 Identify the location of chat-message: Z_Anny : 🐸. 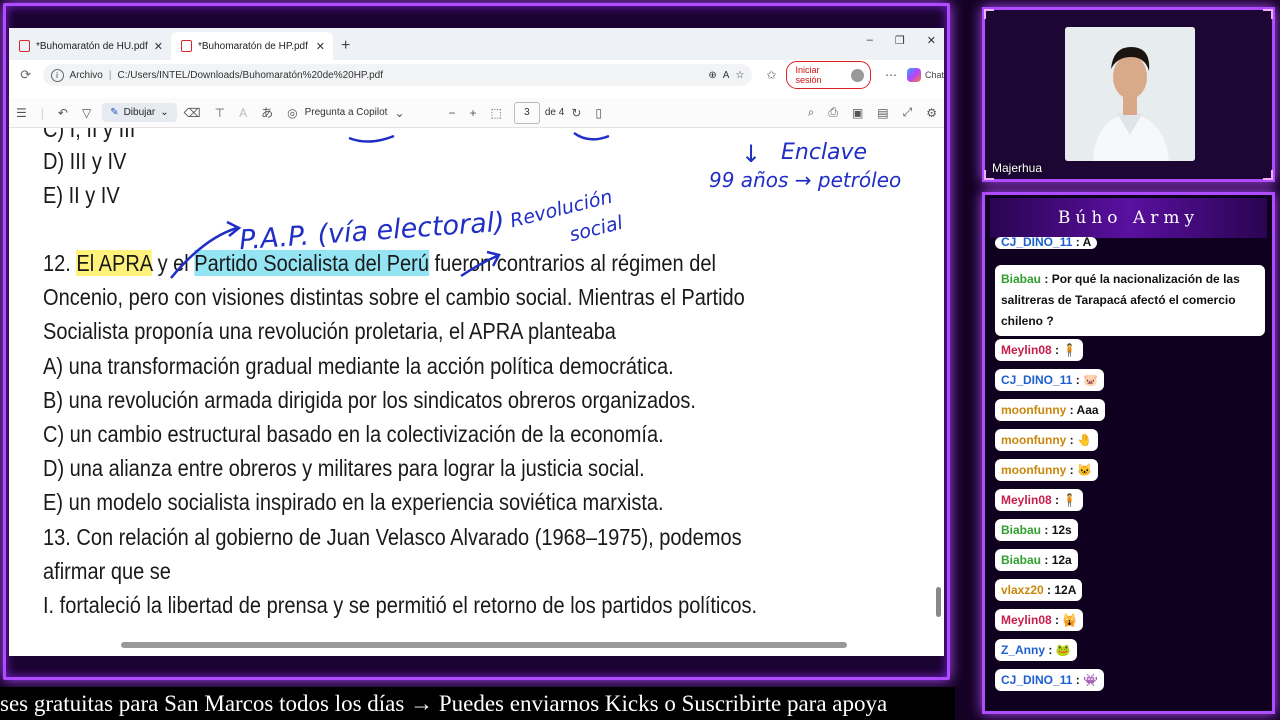
(1036, 650).